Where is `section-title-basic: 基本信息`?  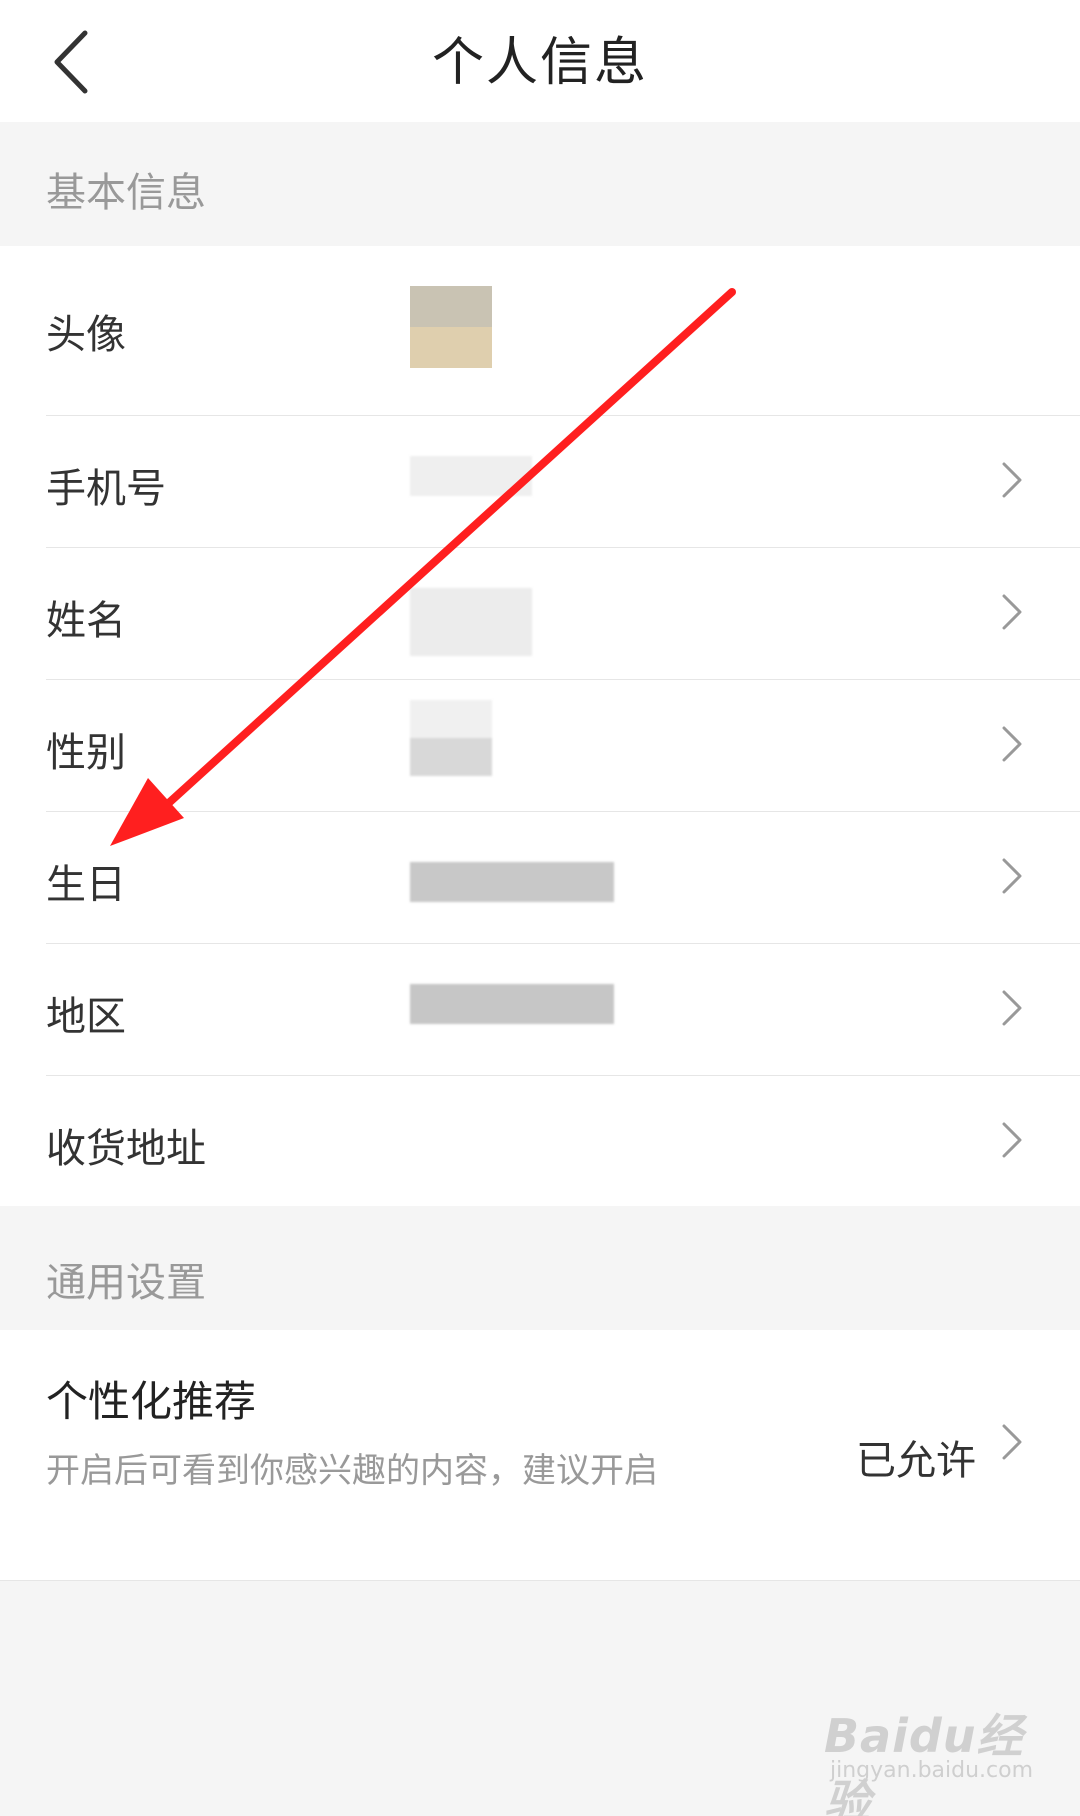
section-title-basic: 基本信息 is located at coordinates (126, 193).